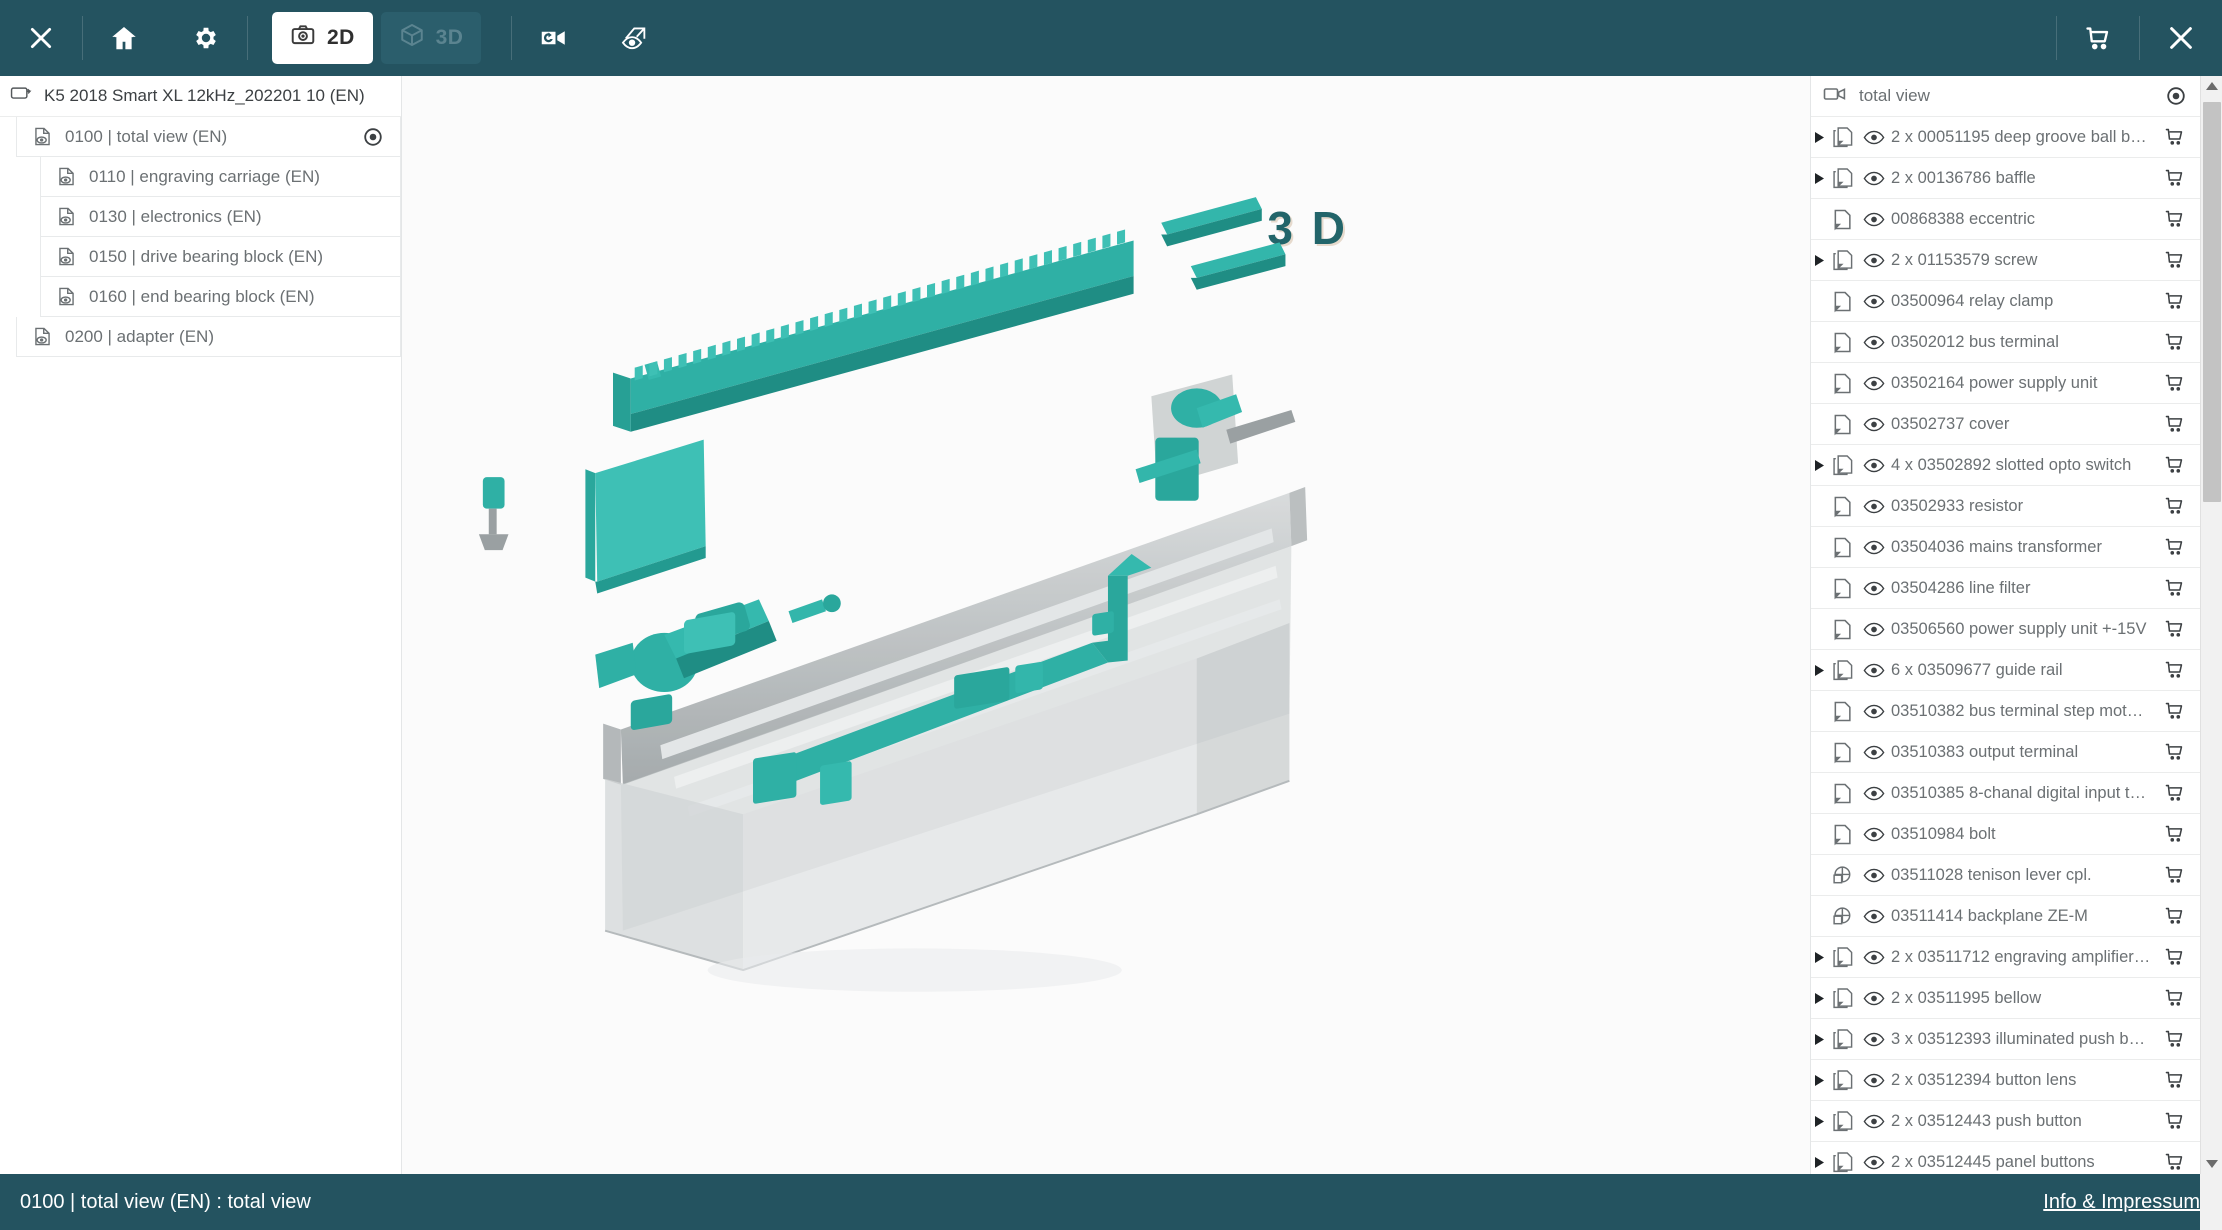 The image size is (2222, 1230). Describe the element at coordinates (2181, 38) in the screenshot. I see `exit-button` at that location.